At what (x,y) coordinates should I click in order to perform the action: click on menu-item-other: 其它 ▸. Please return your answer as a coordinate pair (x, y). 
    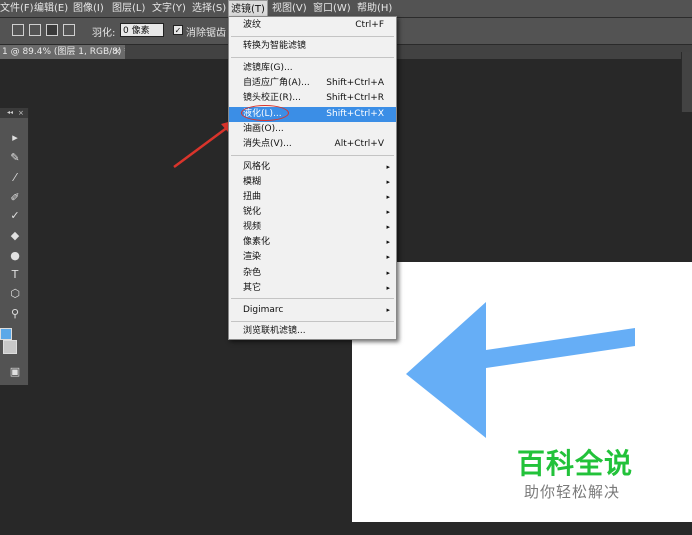
    Looking at the image, I should click on (312, 288).